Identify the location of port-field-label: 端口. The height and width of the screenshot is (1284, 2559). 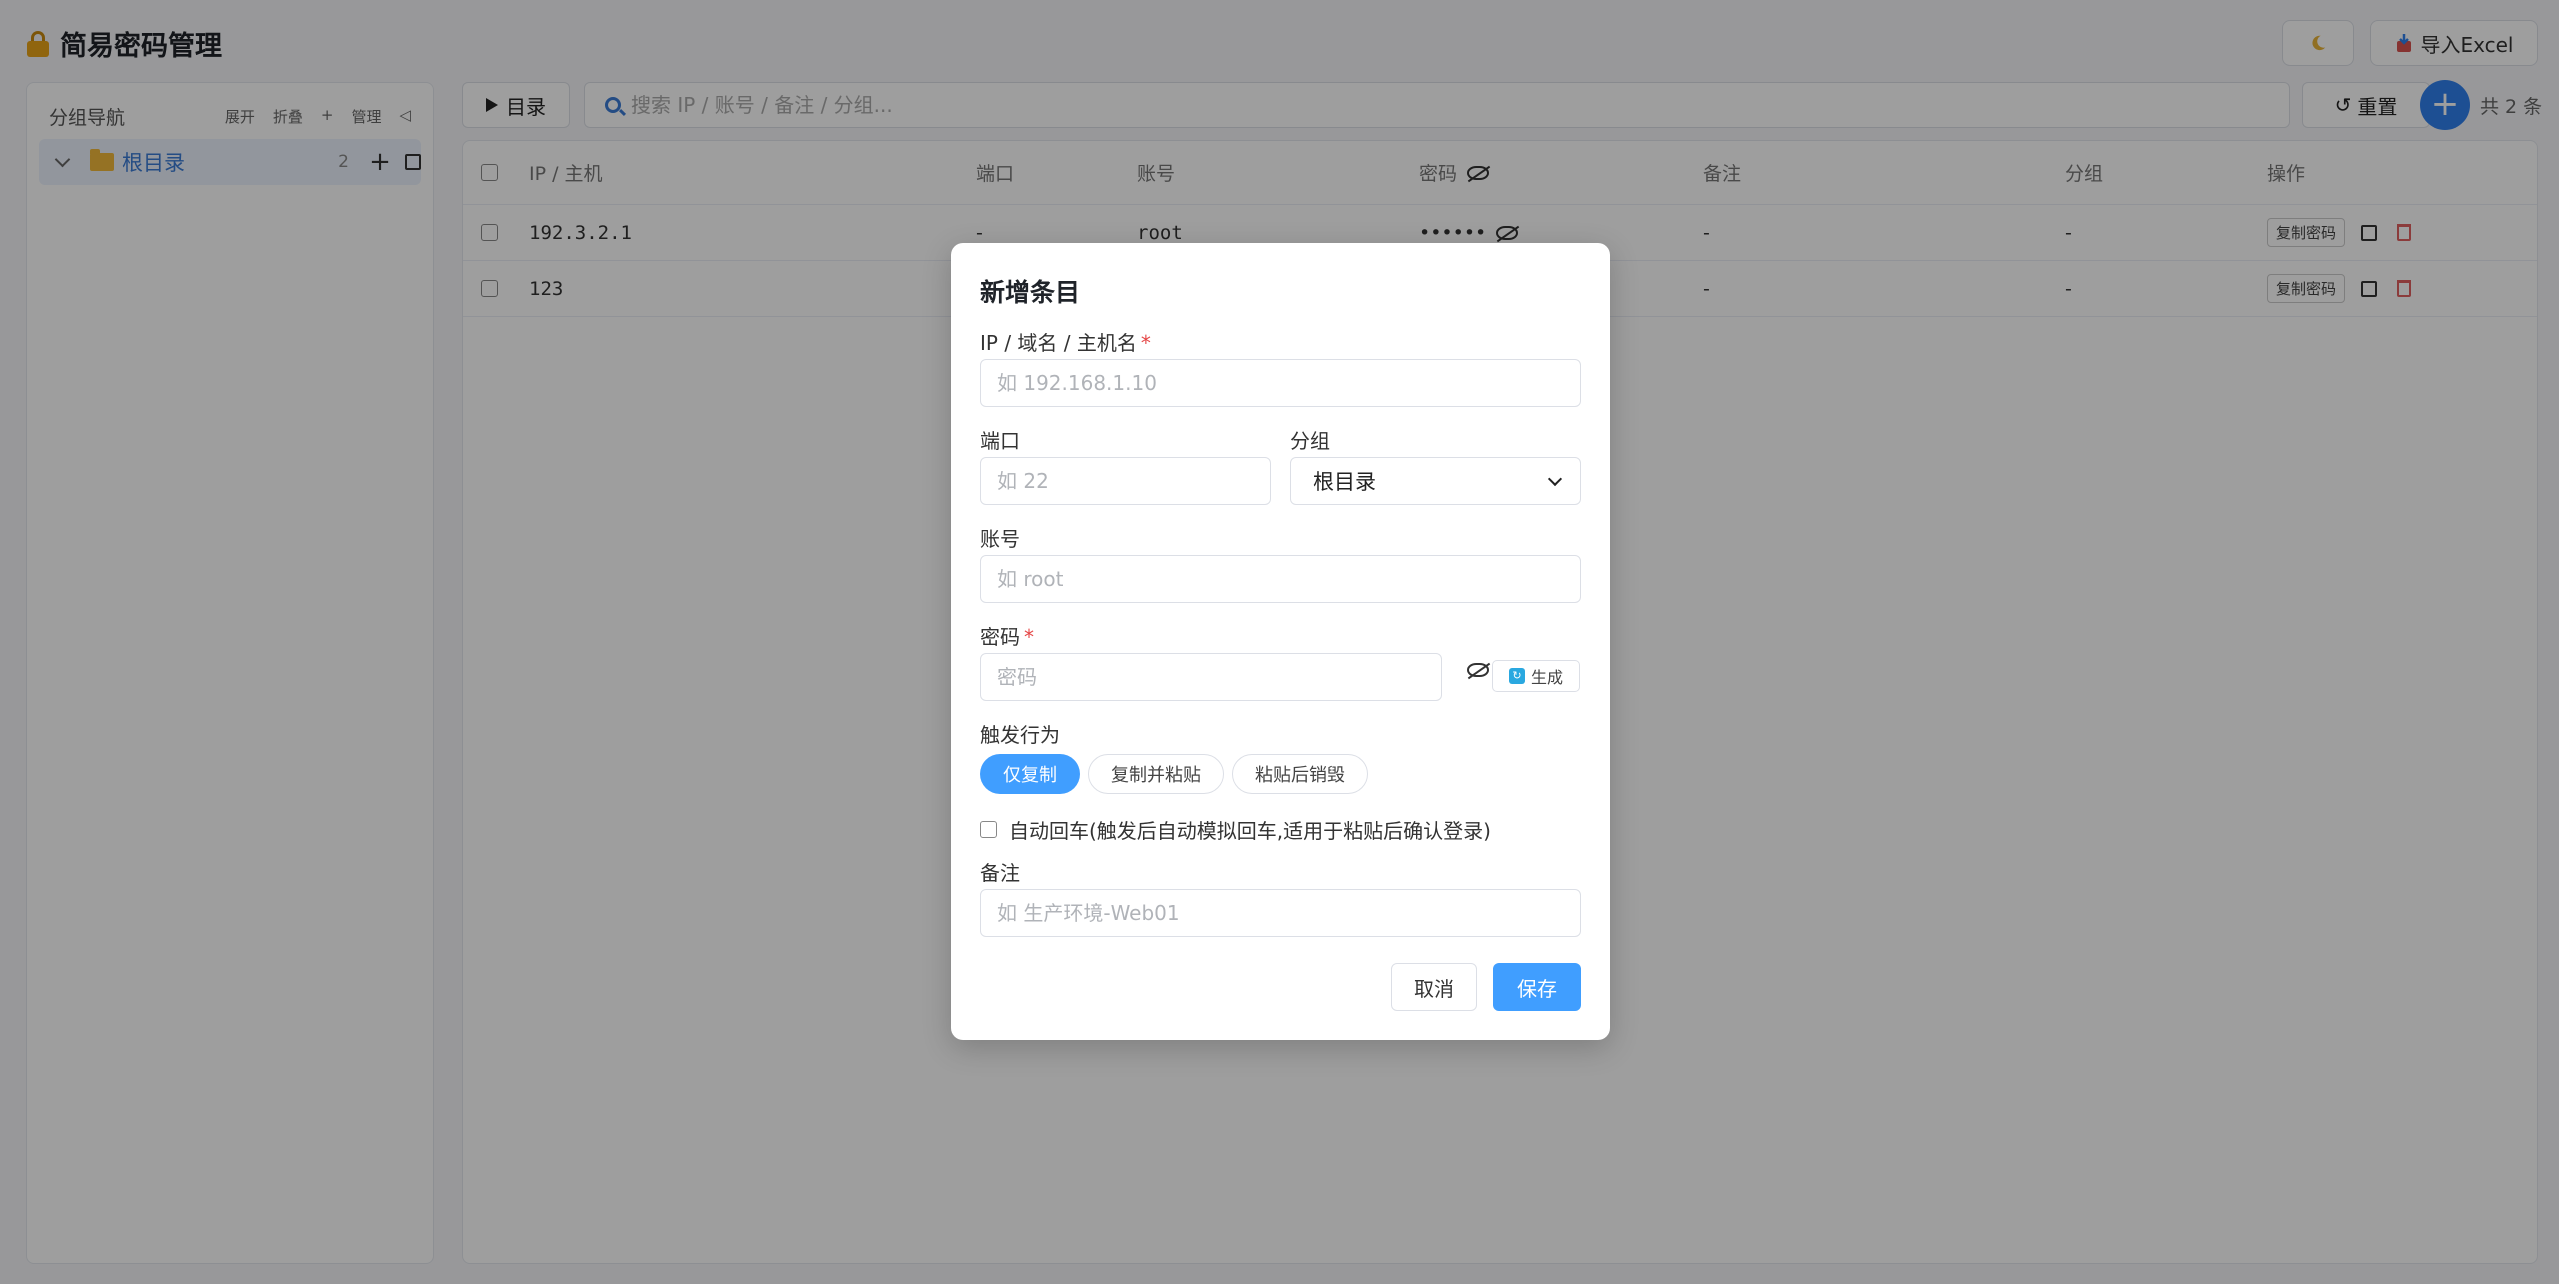
(1000, 441).